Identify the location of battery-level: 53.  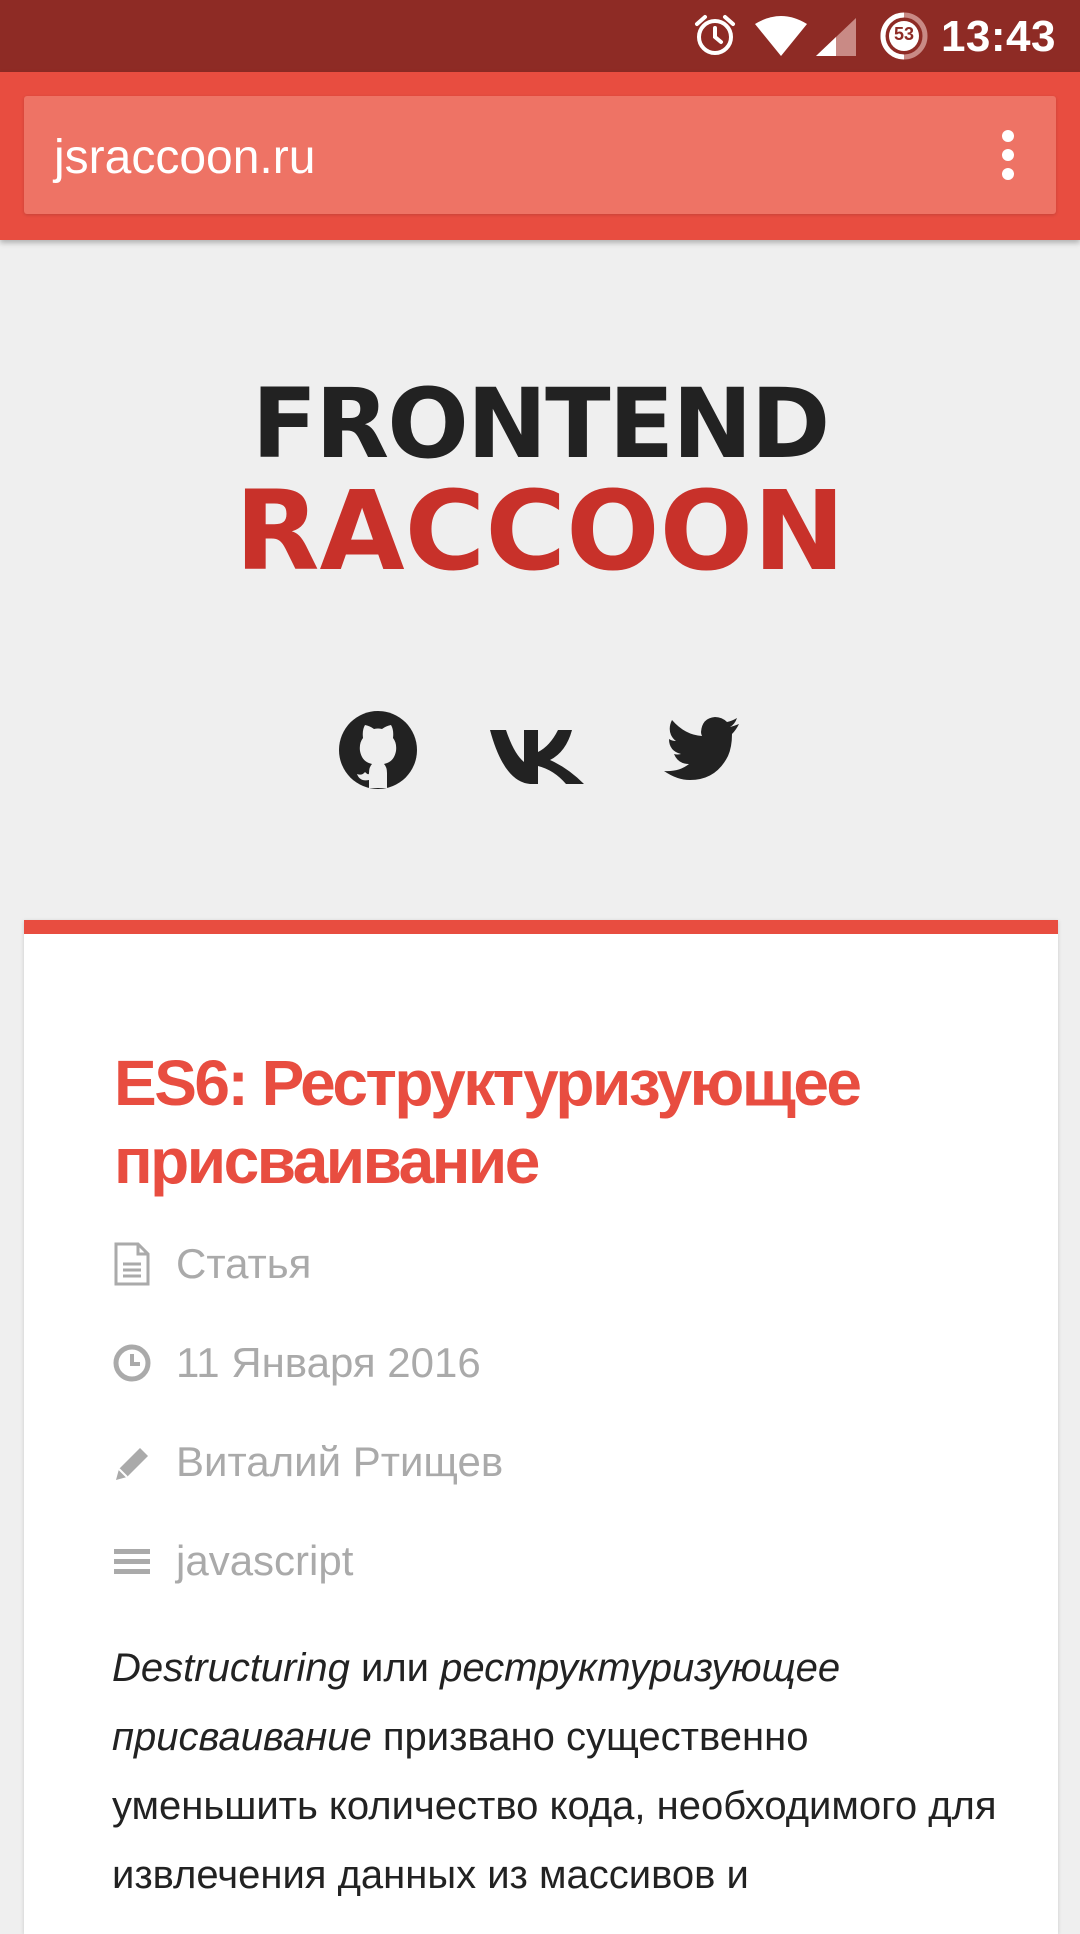
(904, 34).